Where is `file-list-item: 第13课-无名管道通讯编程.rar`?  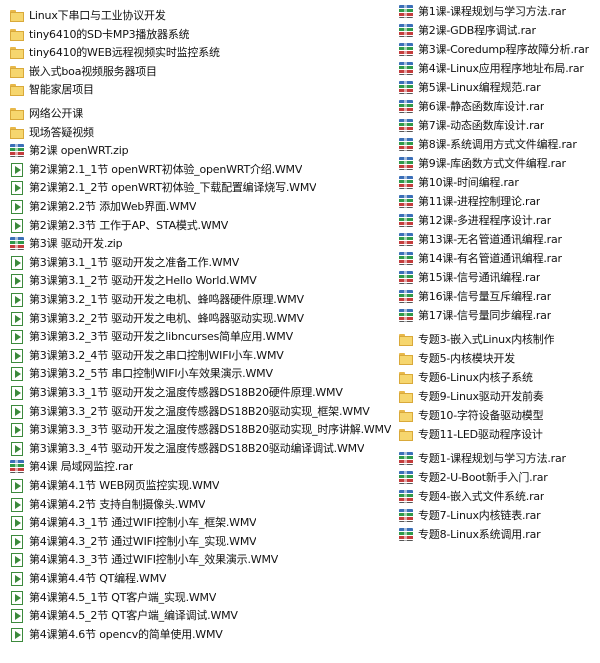 file-list-item: 第13课-无名管道通讯编程.rar is located at coordinates (480, 239).